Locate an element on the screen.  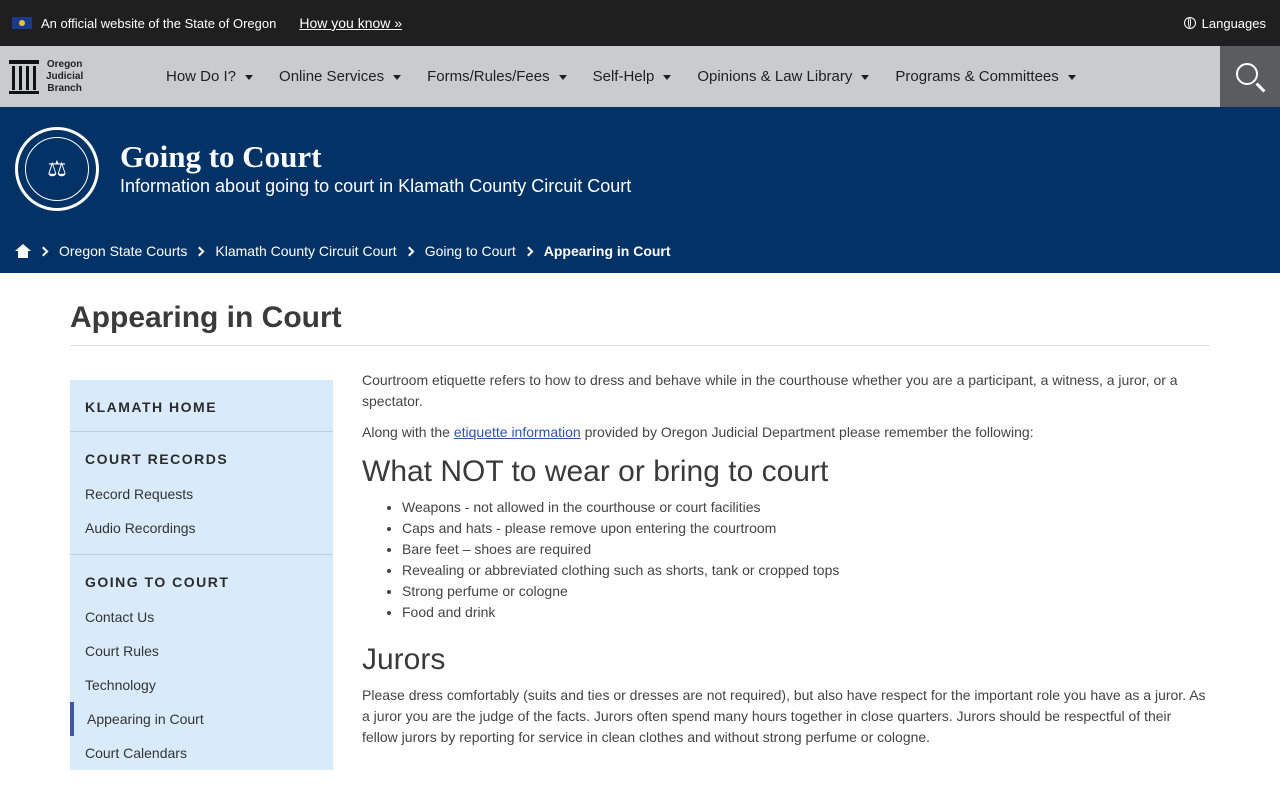
home-icon is located at coordinates (23, 251).